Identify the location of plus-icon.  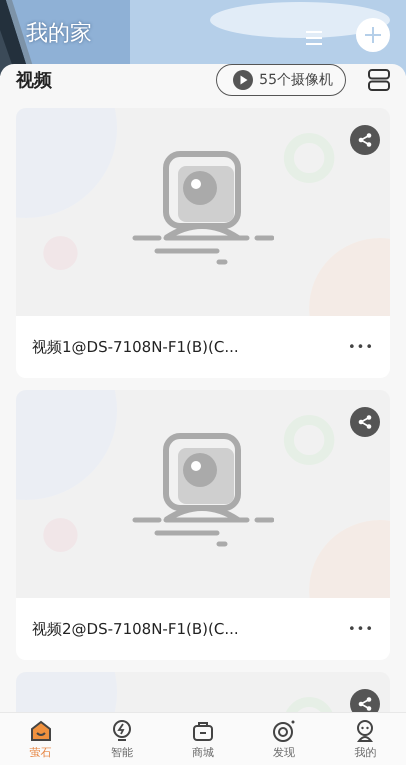
(373, 35).